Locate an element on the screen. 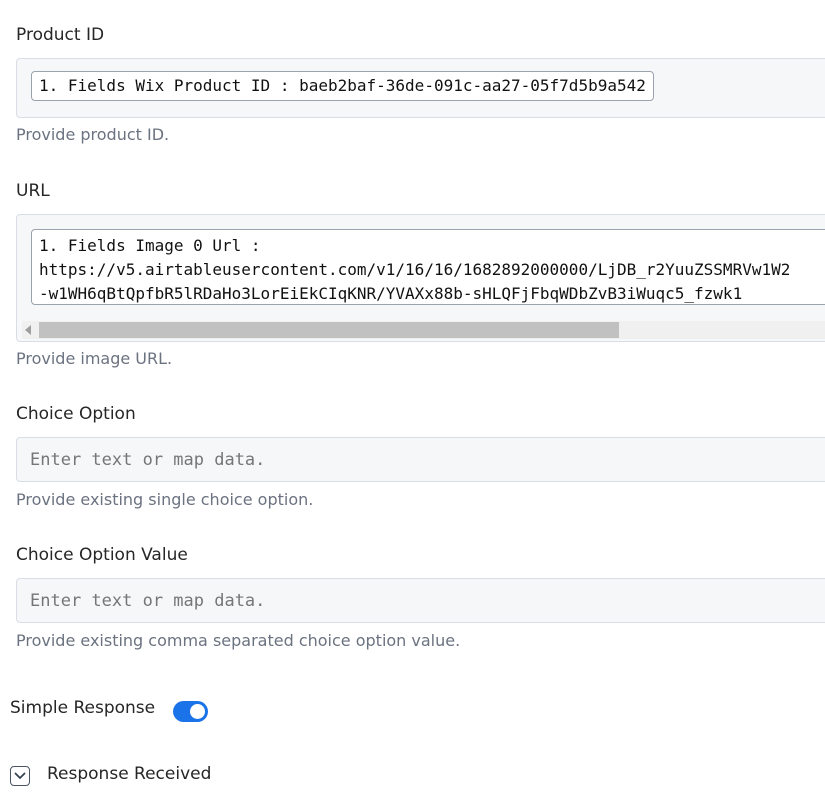  url-help: Provide image URL. is located at coordinates (94, 358).